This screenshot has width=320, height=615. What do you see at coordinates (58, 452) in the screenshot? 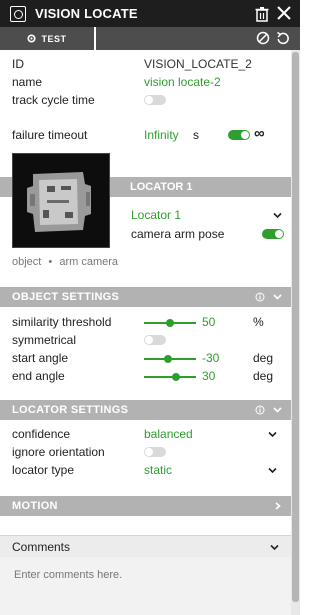
I see `ignore-orientation-label: ignore orientation` at bounding box center [58, 452].